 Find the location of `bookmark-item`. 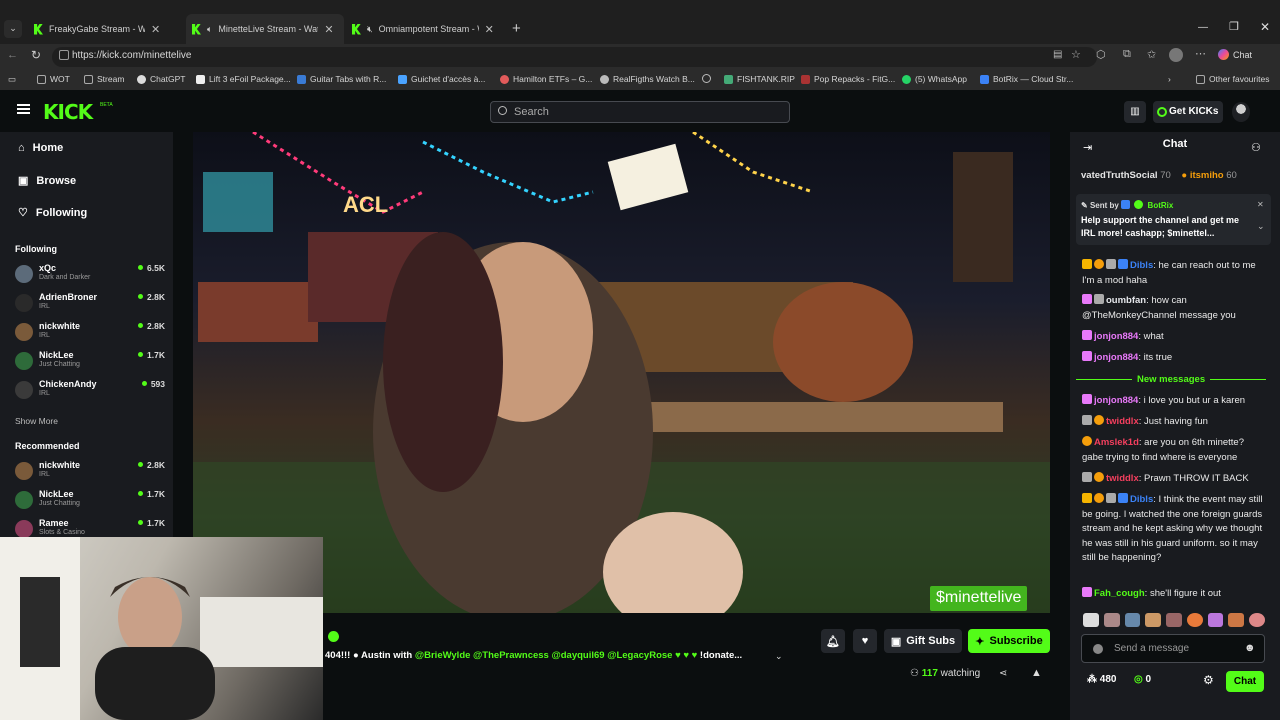

bookmark-item is located at coordinates (706, 78).